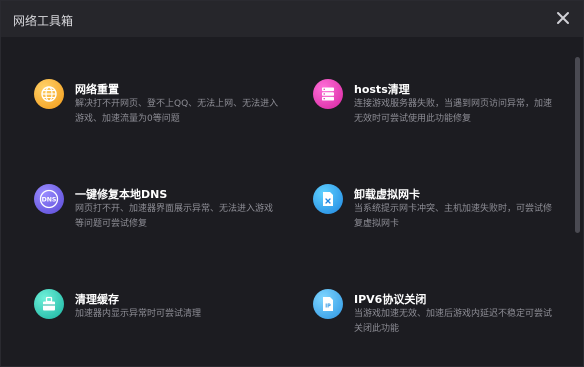 Image resolution: width=584 pixels, height=367 pixels. I want to click on close-button, so click(563, 18).